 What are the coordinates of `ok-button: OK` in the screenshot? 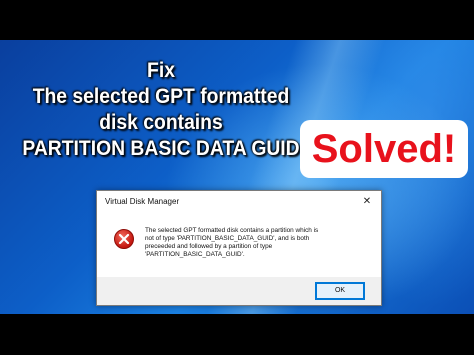 It's located at (340, 291).